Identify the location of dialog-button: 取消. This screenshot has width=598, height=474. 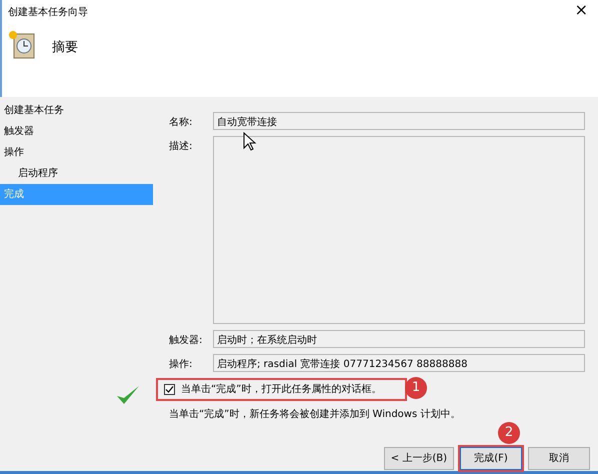
(559, 458).